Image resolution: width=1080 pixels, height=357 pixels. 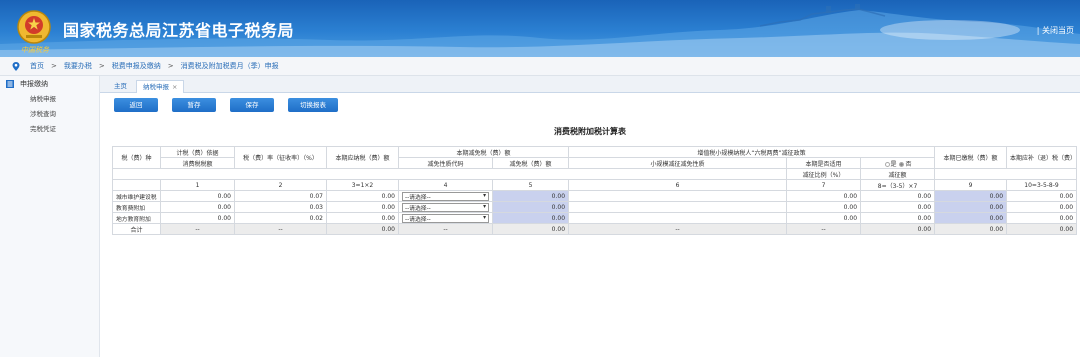 What do you see at coordinates (136, 207) in the screenshot?
I see `row-tax-name: 教育费附加` at bounding box center [136, 207].